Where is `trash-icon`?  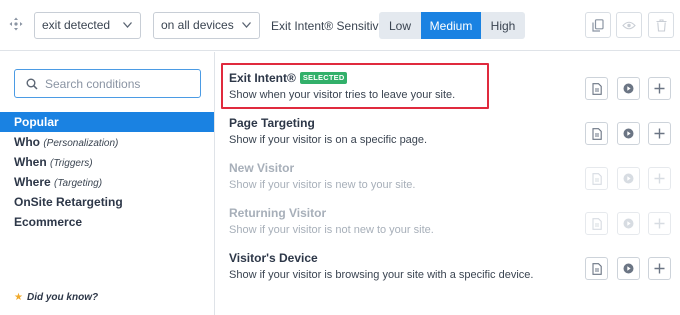 trash-icon is located at coordinates (661, 25).